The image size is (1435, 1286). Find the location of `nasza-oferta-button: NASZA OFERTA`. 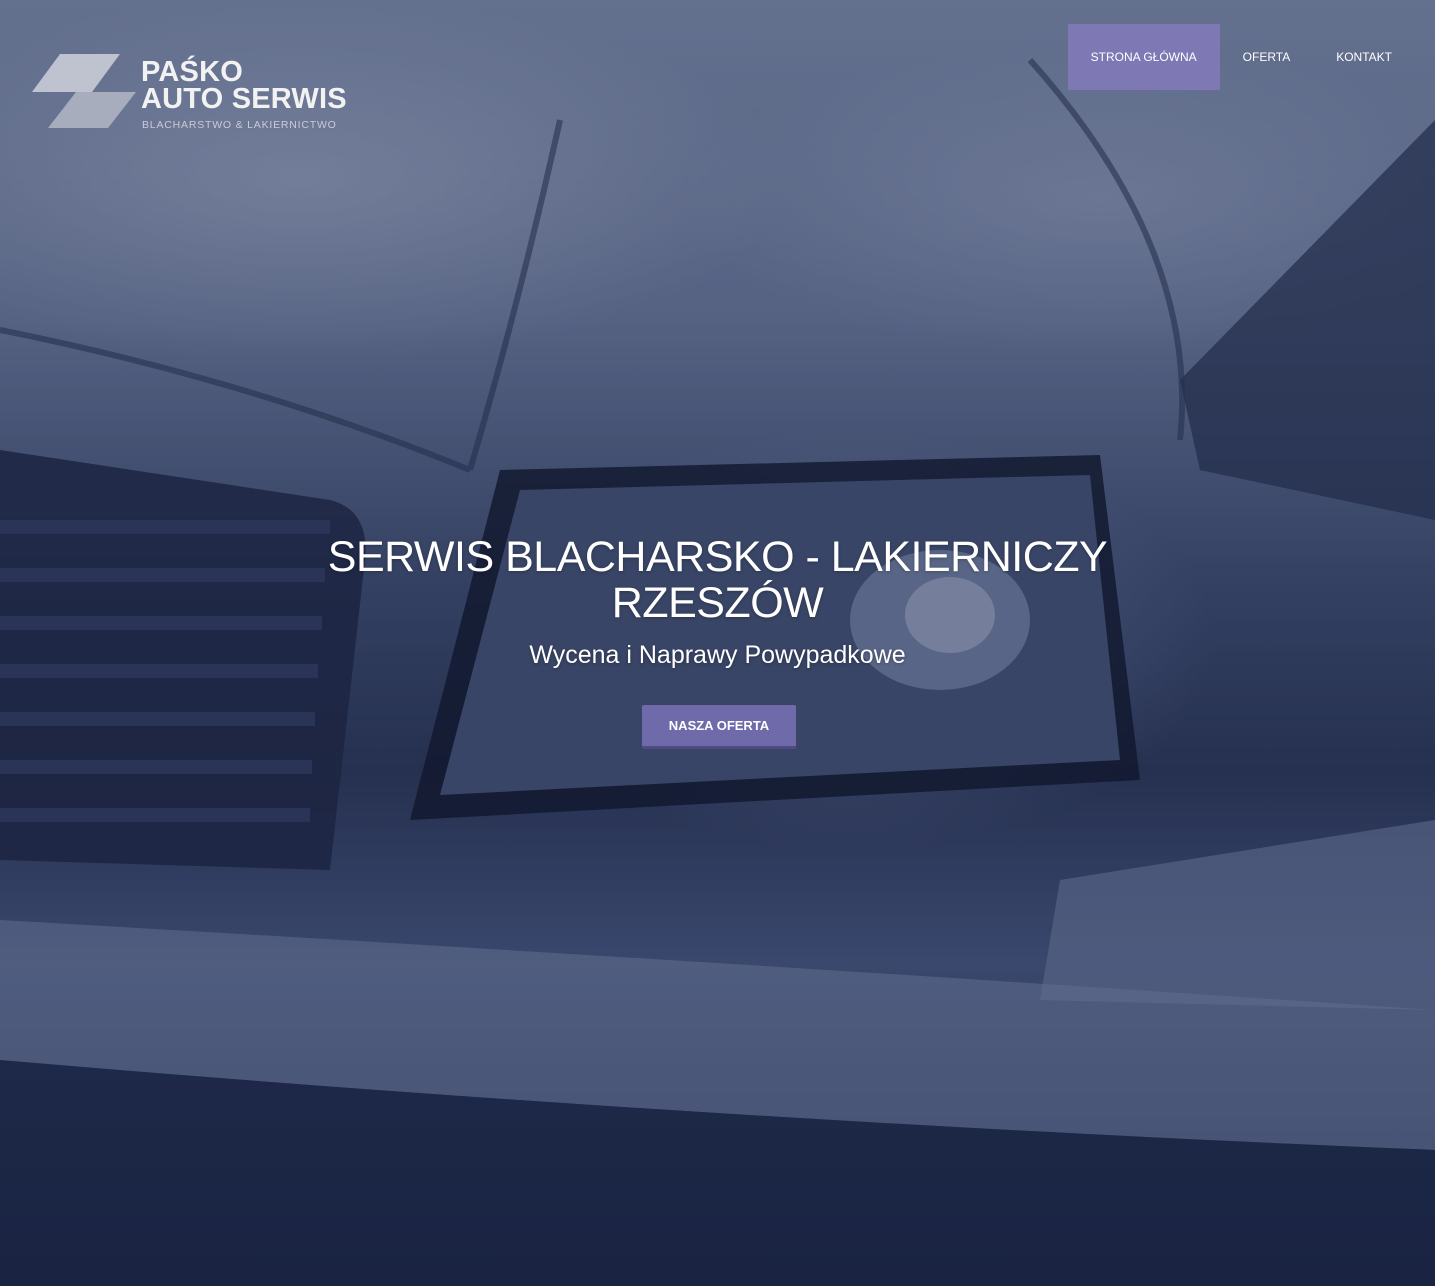

nasza-oferta-button: NASZA OFERTA is located at coordinates (719, 727).